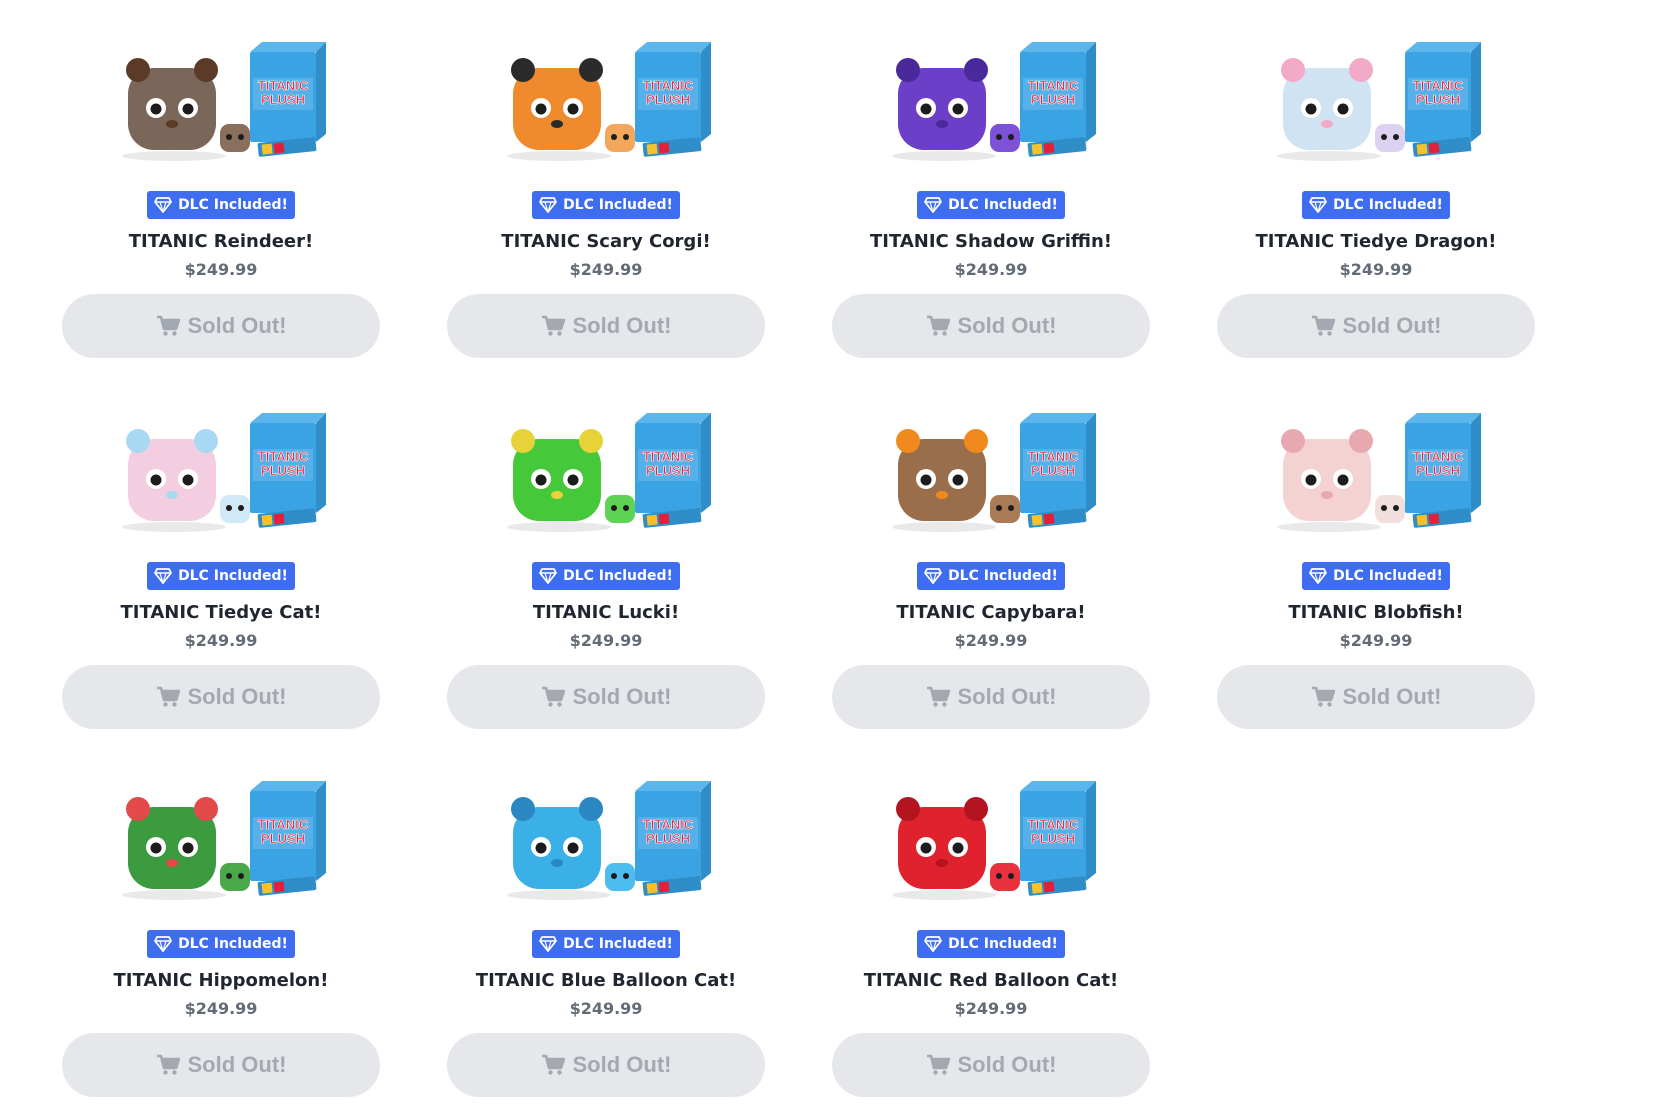 This screenshot has height=1107, width=1664. What do you see at coordinates (991, 241) in the screenshot?
I see `product-title: TITANIC Shadow Griffin!` at bounding box center [991, 241].